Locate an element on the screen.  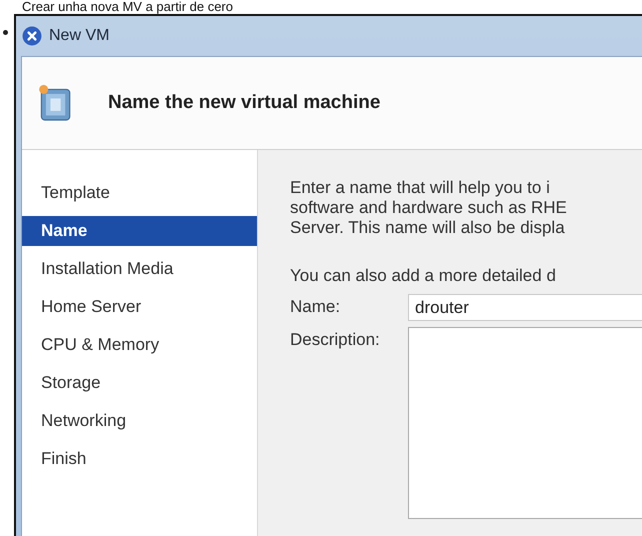
hint-text: You can also add a more detailed d is located at coordinates (423, 276).